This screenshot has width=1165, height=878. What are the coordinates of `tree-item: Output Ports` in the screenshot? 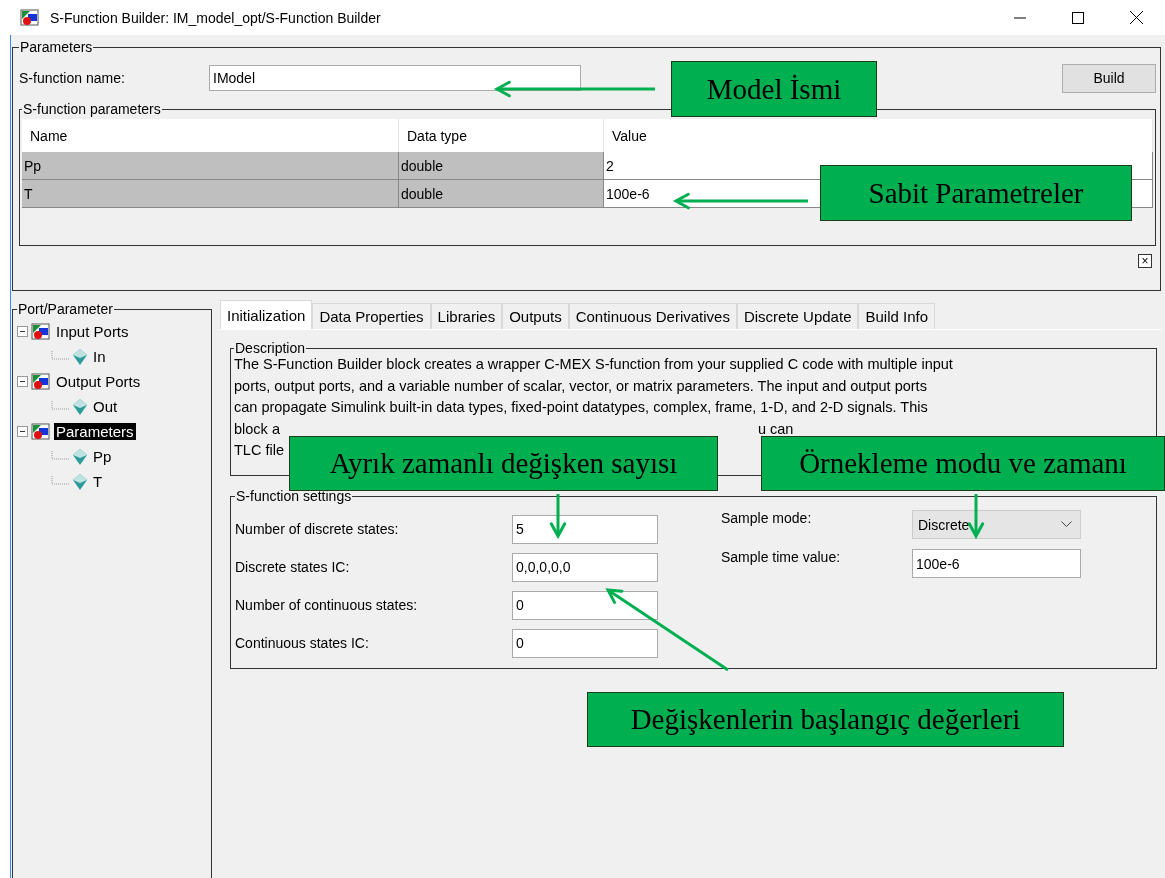 It's located at (98, 381).